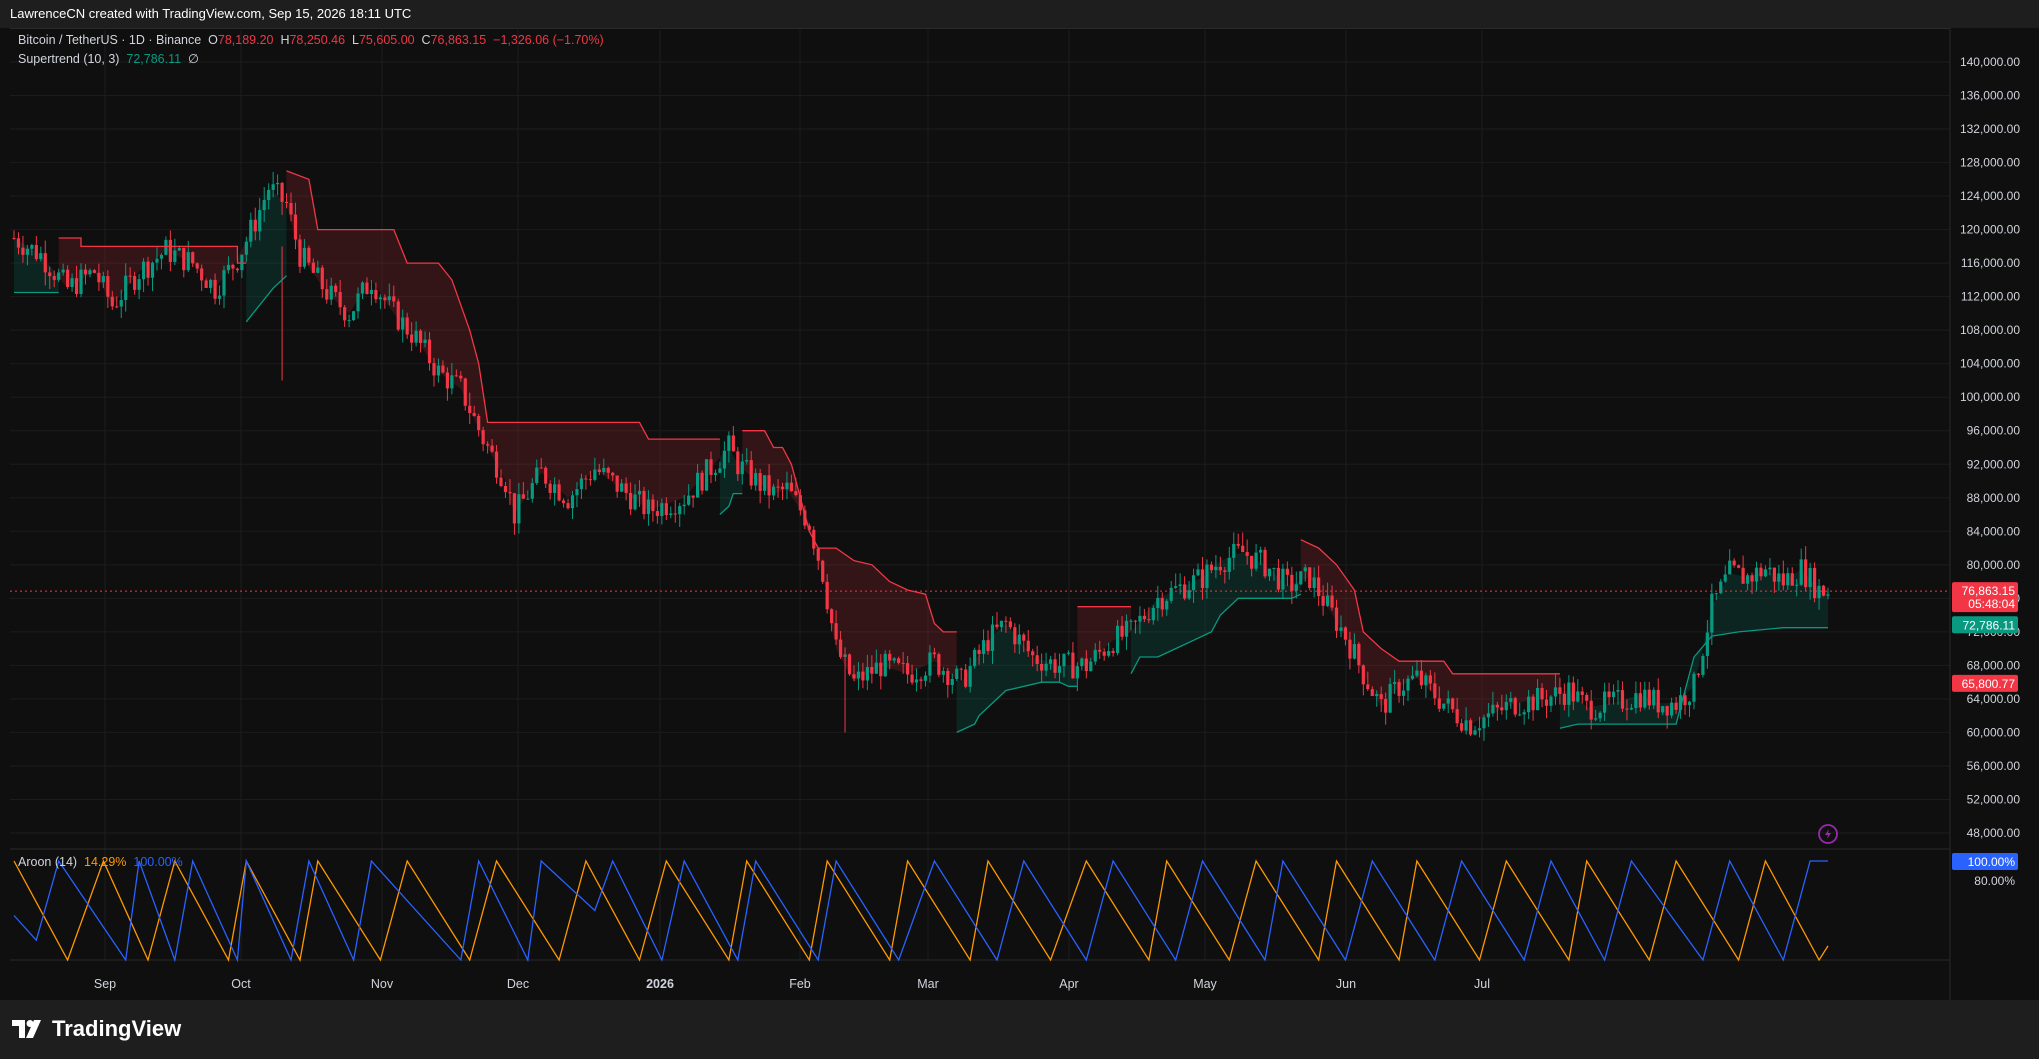  What do you see at coordinates (96, 1028) in the screenshot?
I see `tradingview-logo: TradingView` at bounding box center [96, 1028].